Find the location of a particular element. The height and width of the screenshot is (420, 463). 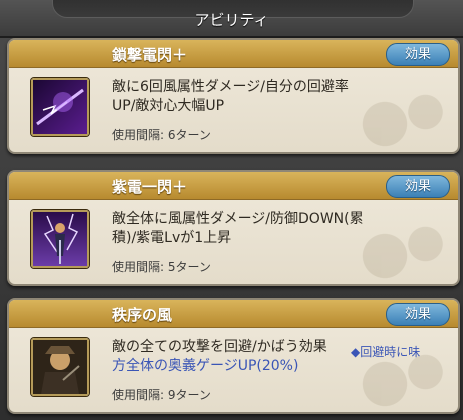

panel-header: アビリティ is located at coordinates (231, 19).